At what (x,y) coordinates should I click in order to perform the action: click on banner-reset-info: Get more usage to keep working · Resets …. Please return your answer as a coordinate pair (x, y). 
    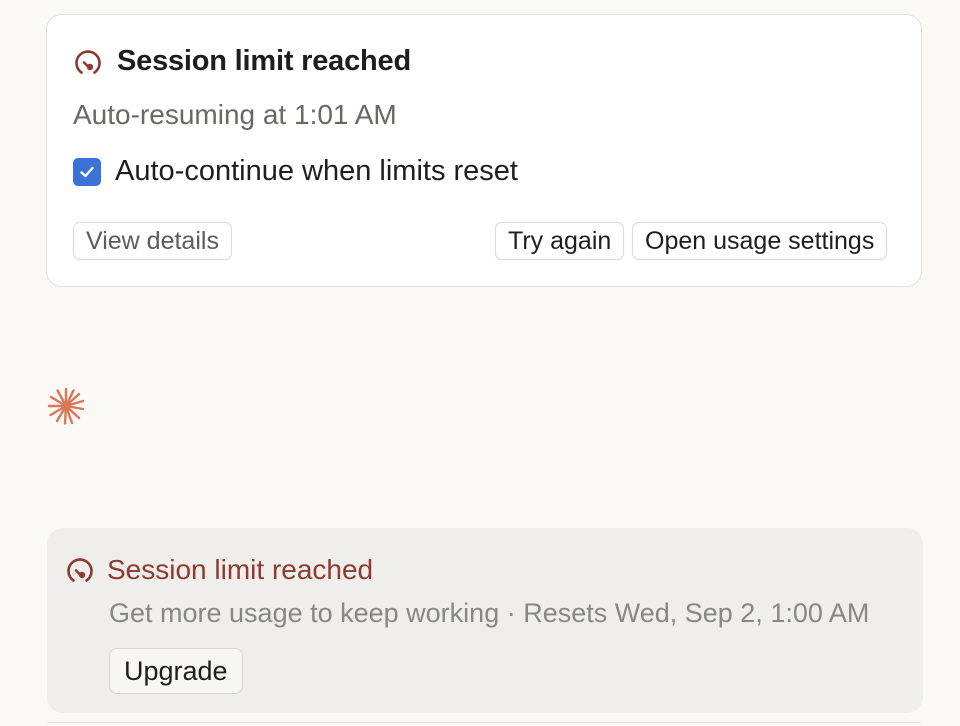
    Looking at the image, I should click on (489, 613).